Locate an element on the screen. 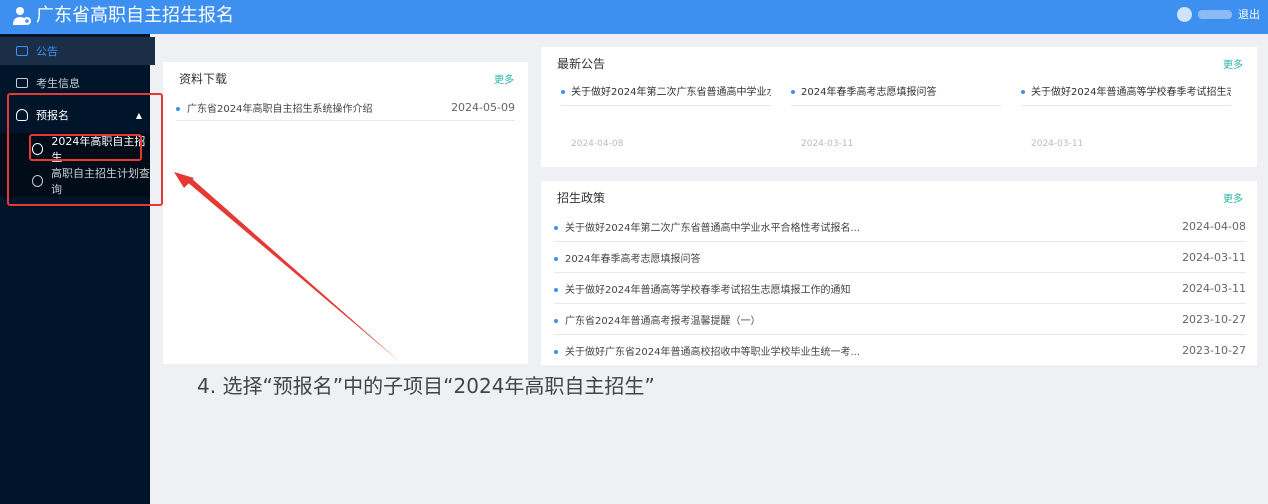 The image size is (1268, 504). annotation-arrow is located at coordinates (287, 267).